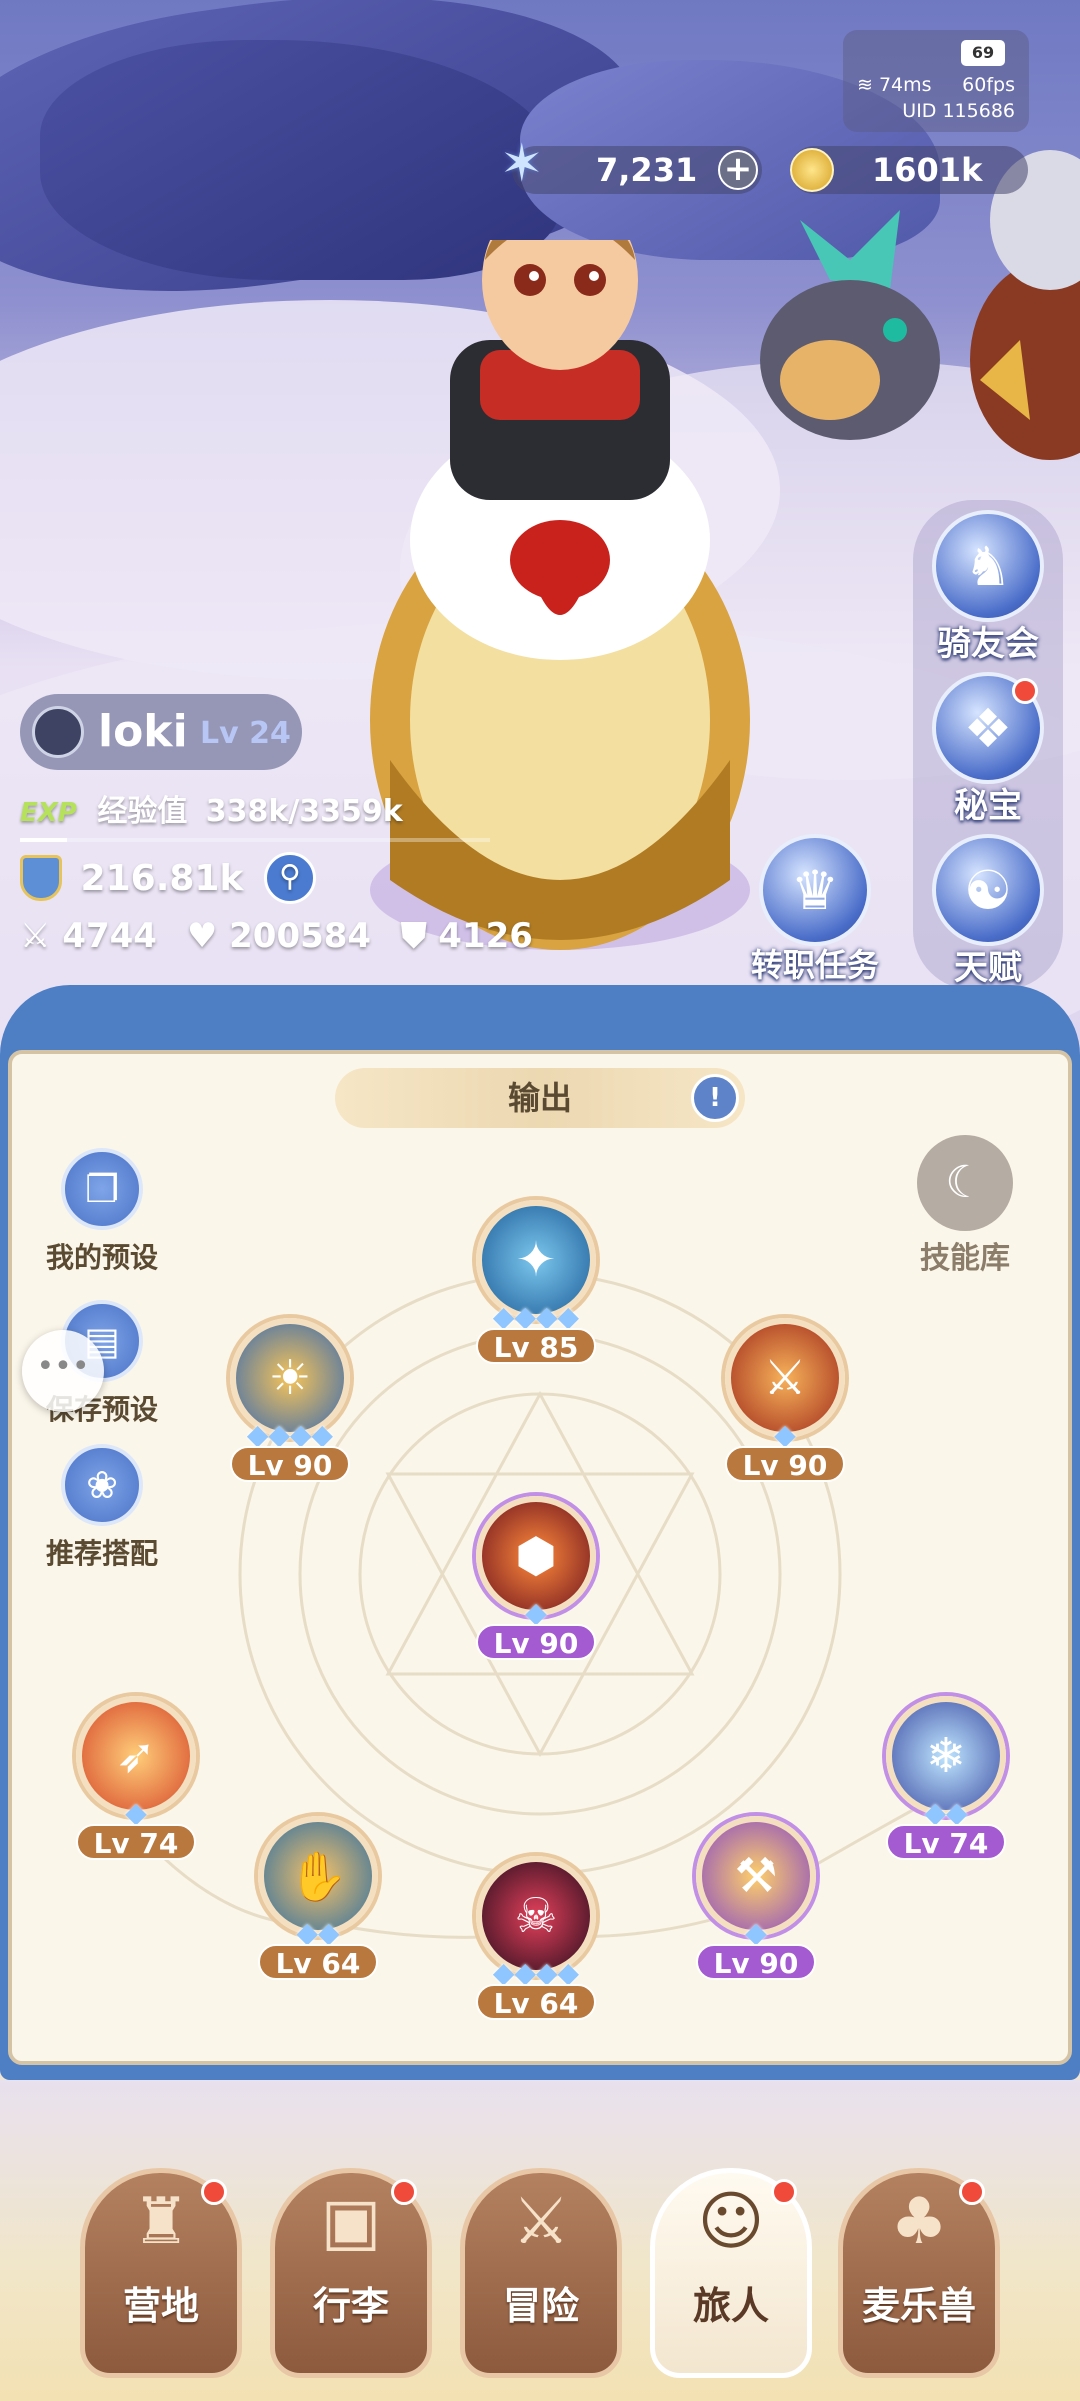  I want to click on gold-coin-icon, so click(812, 170).